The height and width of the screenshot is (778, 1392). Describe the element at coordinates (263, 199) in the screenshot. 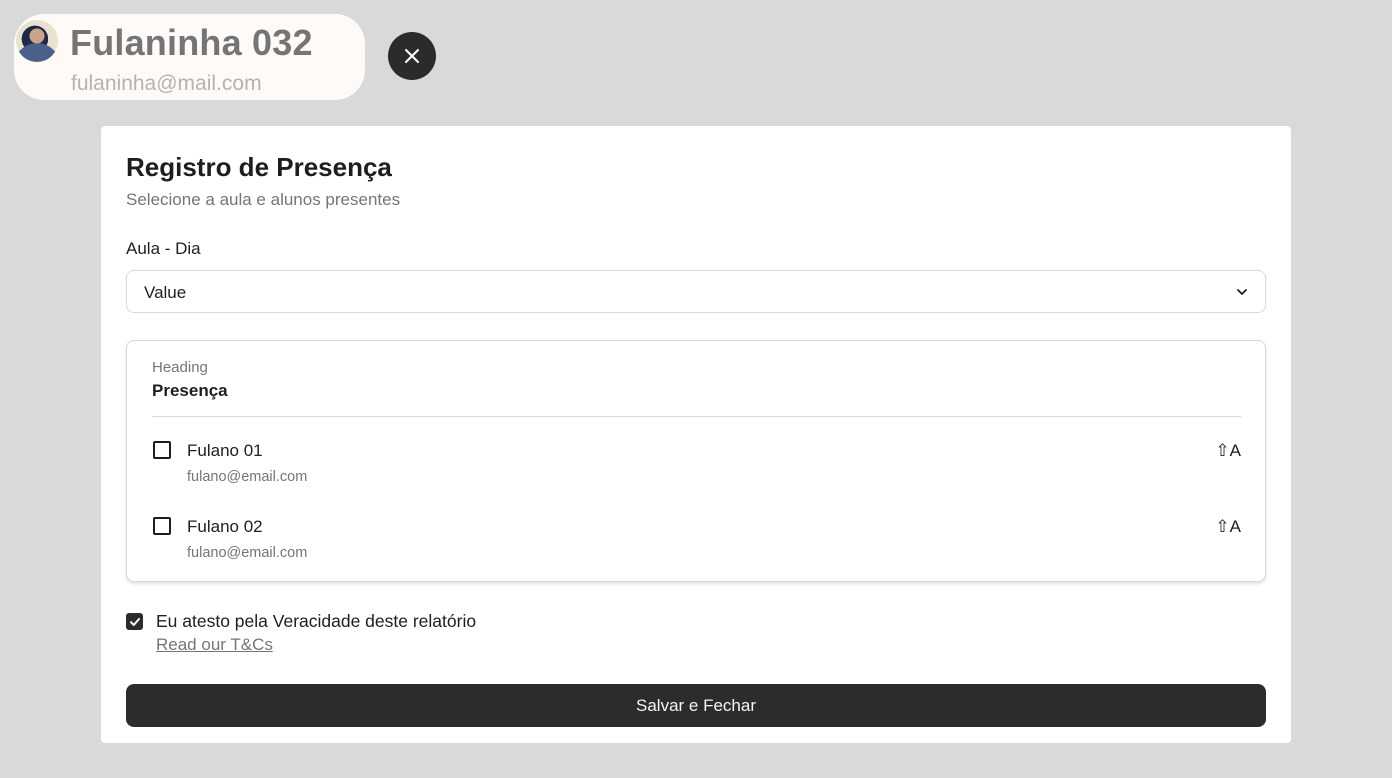

I see `form-subtitle: Selecione a aula e alunos presentes` at that location.